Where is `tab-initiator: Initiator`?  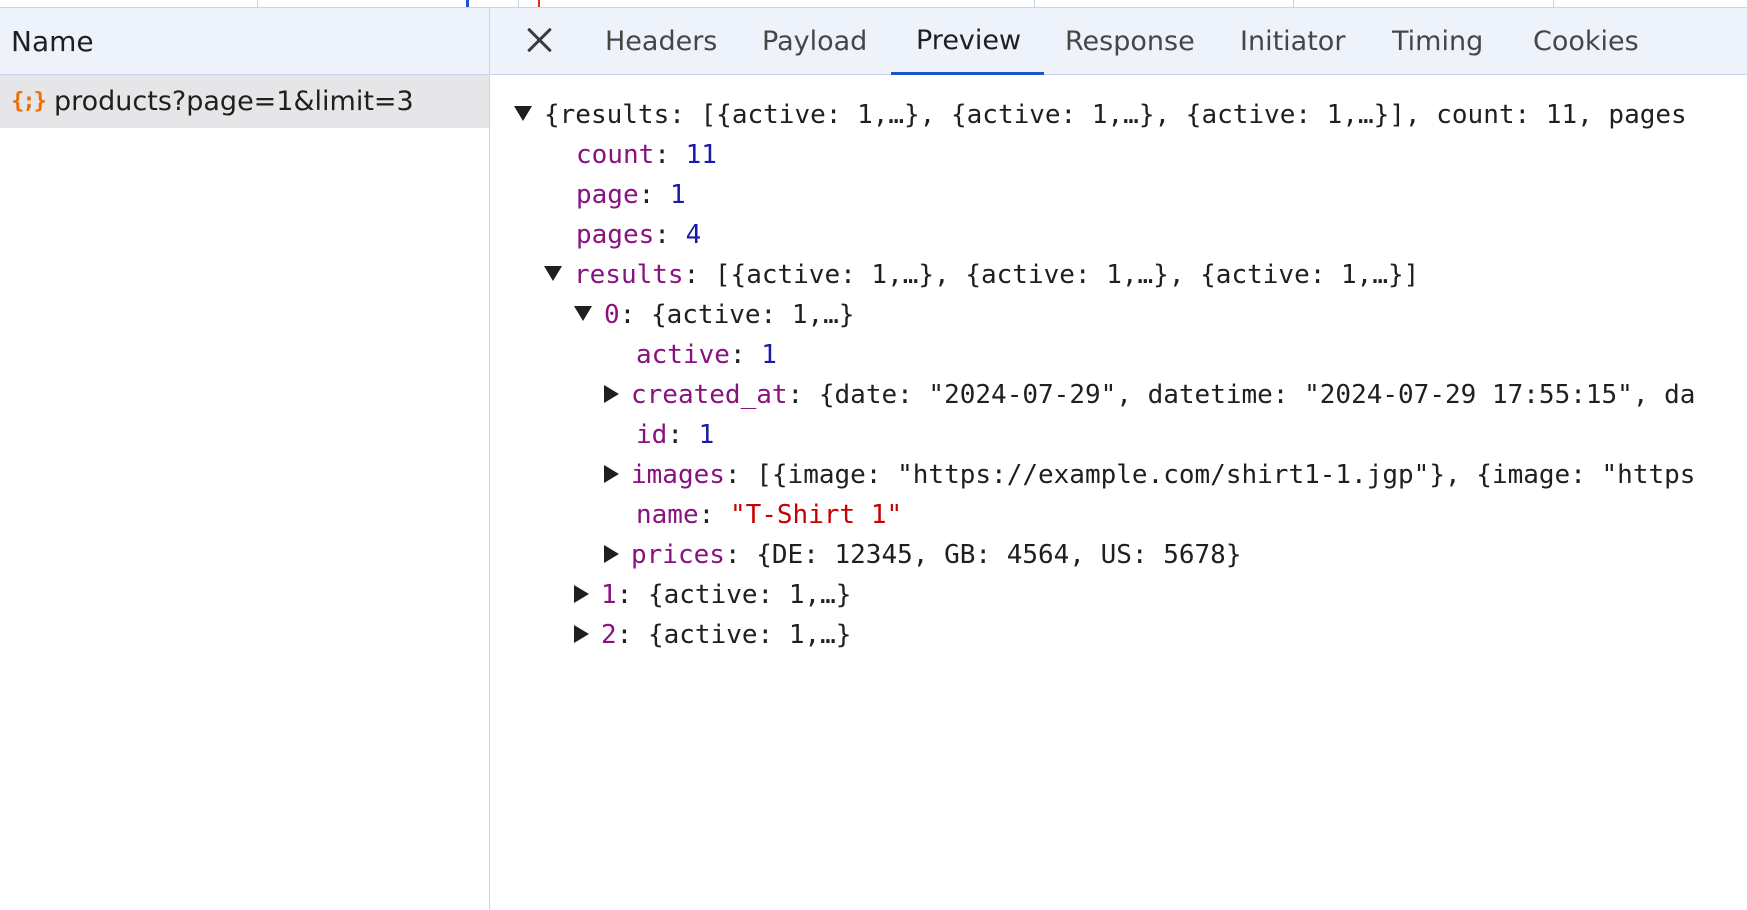
tab-initiator: Initiator is located at coordinates (1292, 41).